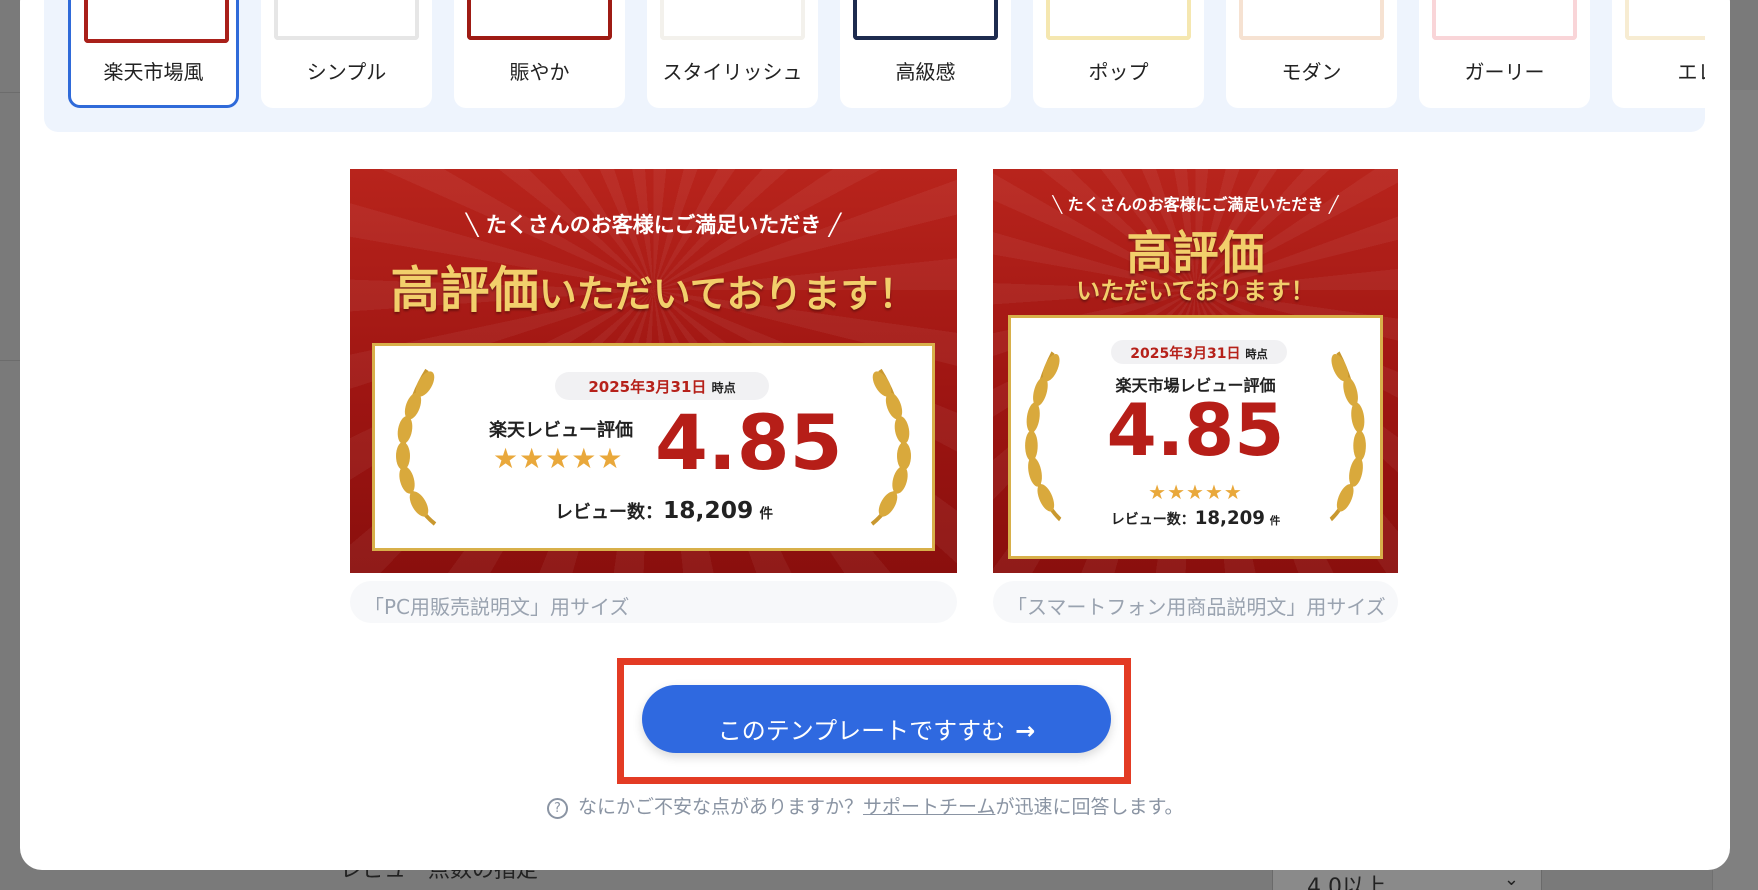 This screenshot has width=1758, height=890. What do you see at coordinates (153, 72) in the screenshot?
I see `template-label: 楽天市場風` at bounding box center [153, 72].